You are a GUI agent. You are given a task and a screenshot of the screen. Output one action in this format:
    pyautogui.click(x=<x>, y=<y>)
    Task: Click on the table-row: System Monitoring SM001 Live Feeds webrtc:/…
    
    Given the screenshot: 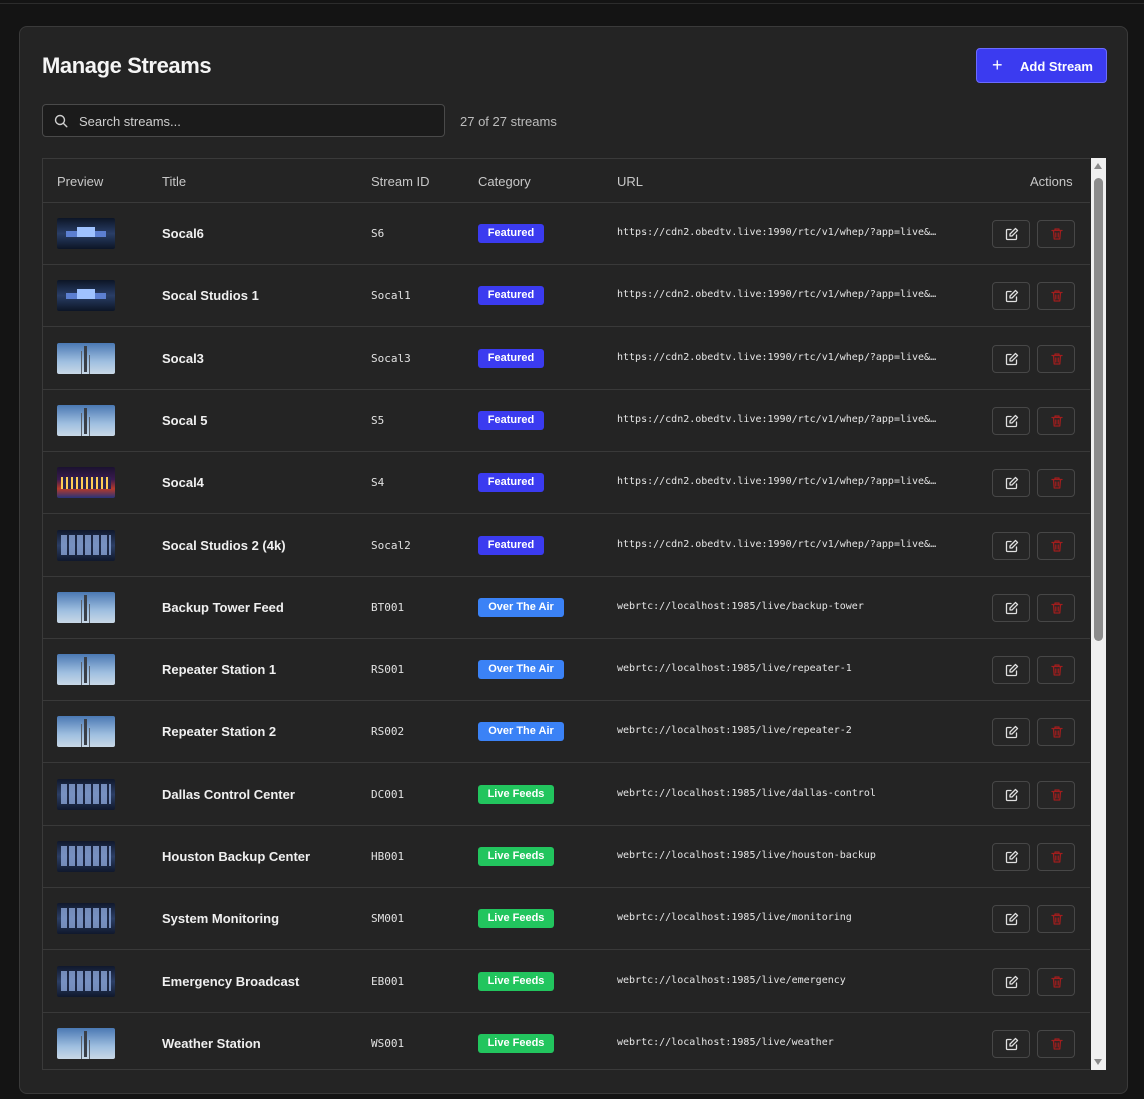 What is the action you would take?
    pyautogui.click(x=566, y=919)
    